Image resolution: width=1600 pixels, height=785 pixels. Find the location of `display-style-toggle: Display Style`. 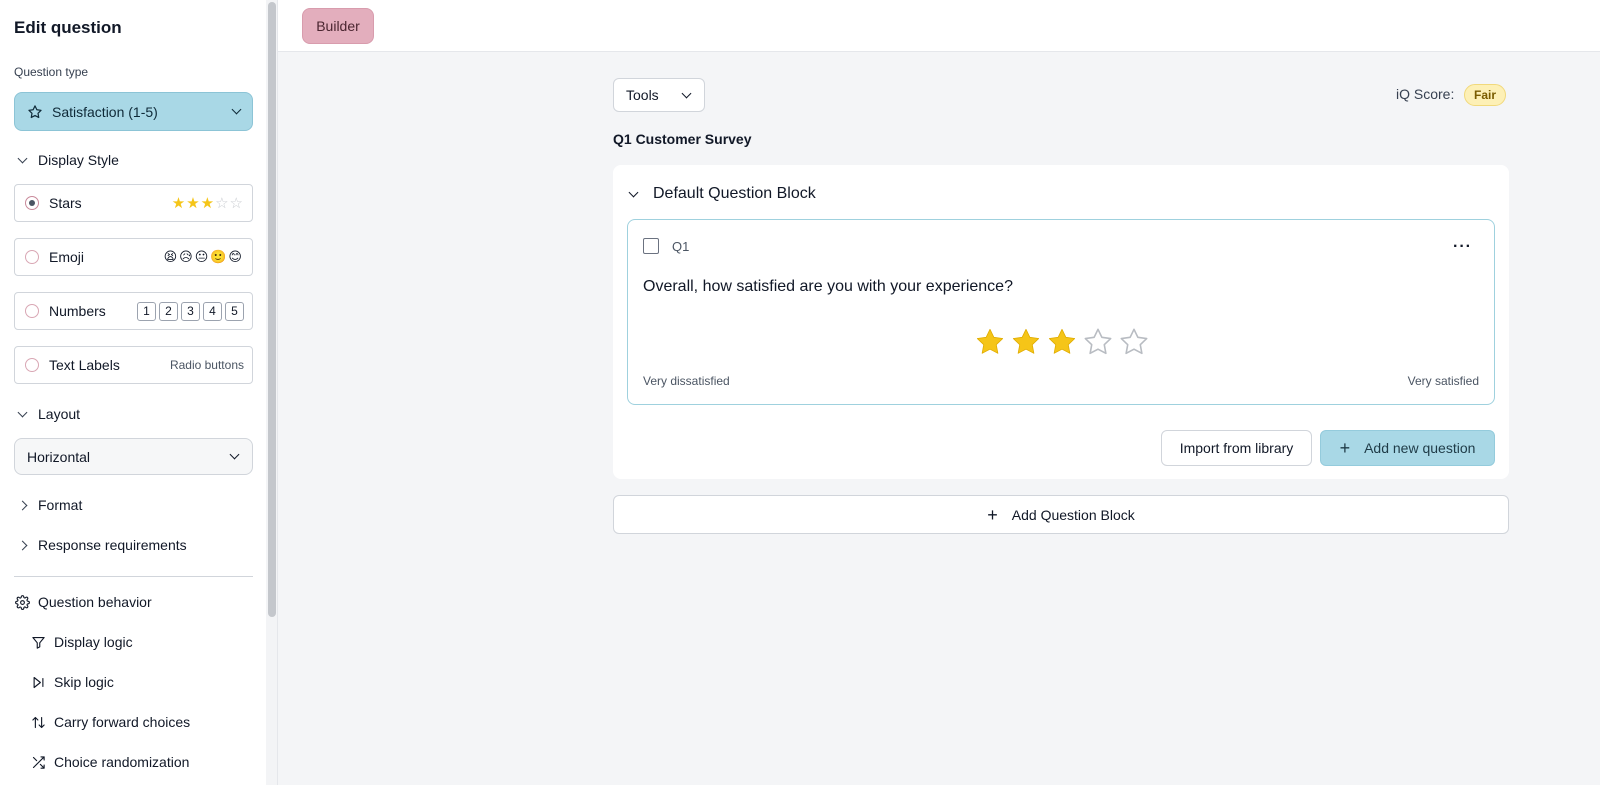

display-style-toggle: Display Style is located at coordinates (66, 160).